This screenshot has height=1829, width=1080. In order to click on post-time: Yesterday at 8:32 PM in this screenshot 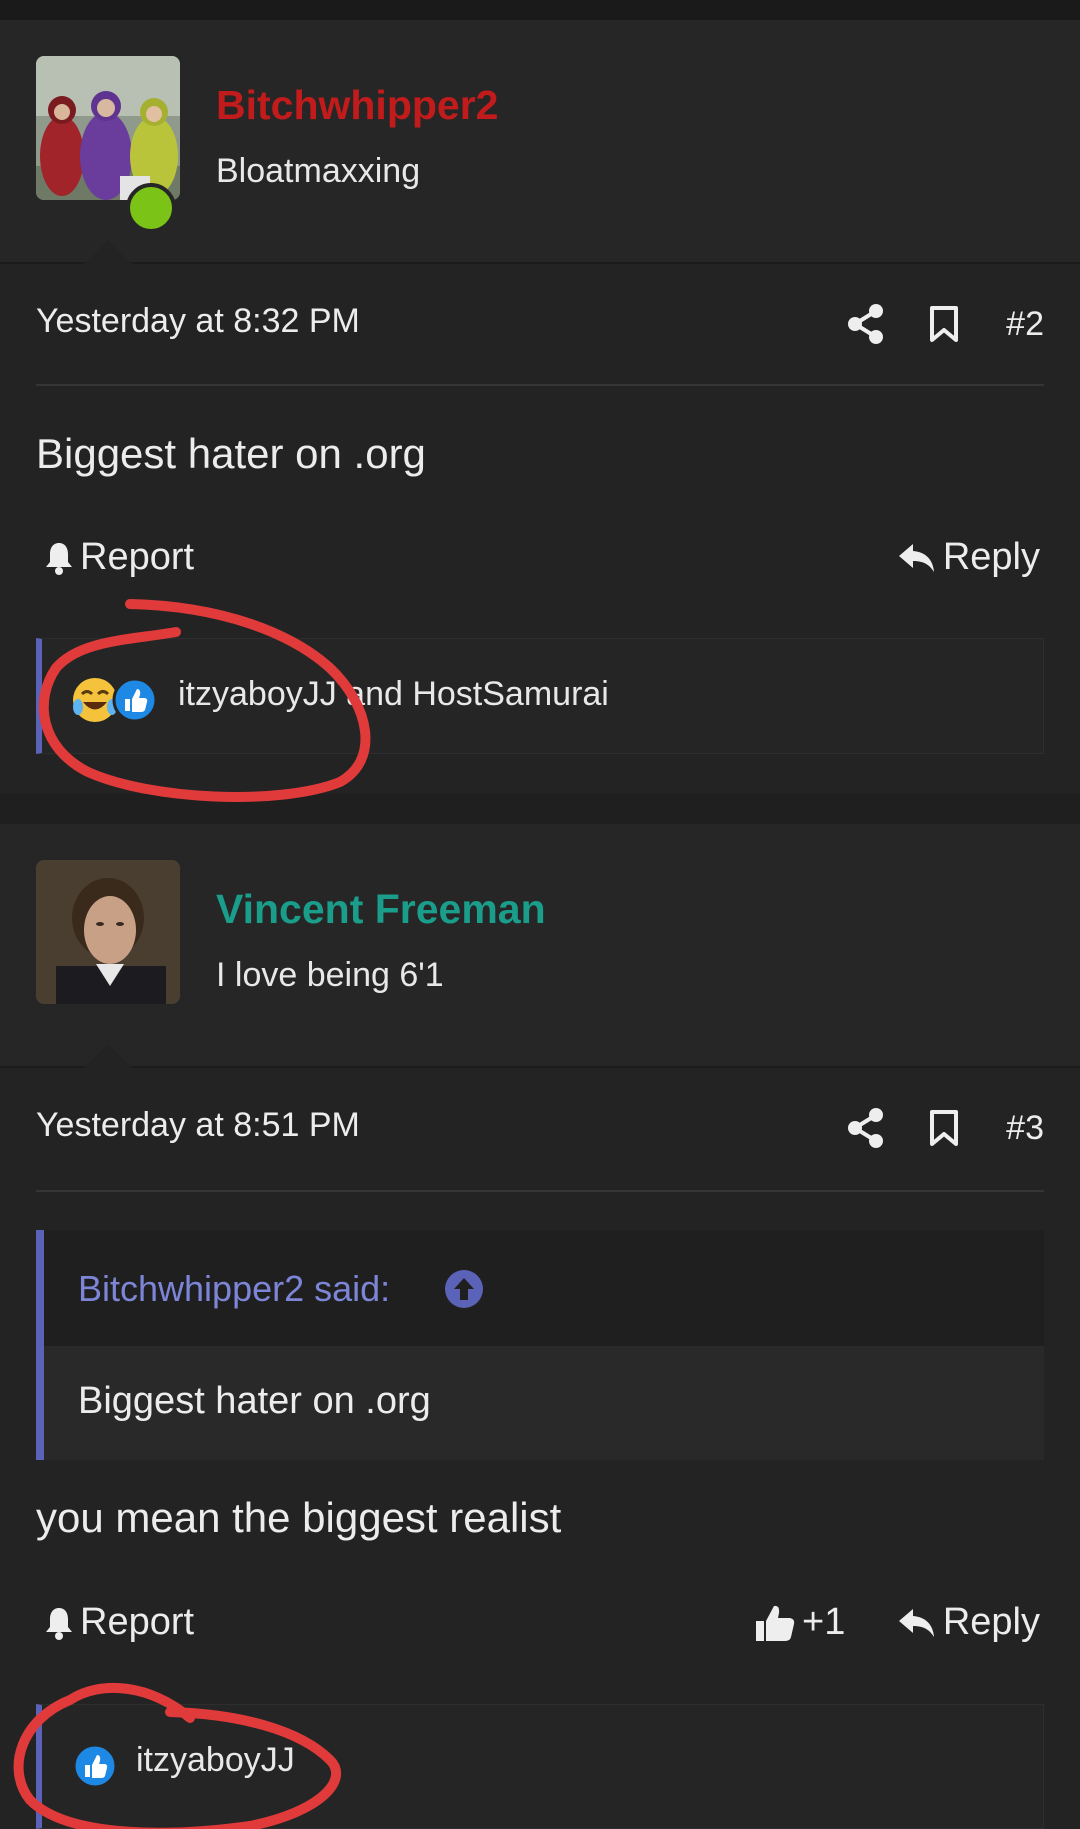, I will do `click(198, 321)`.